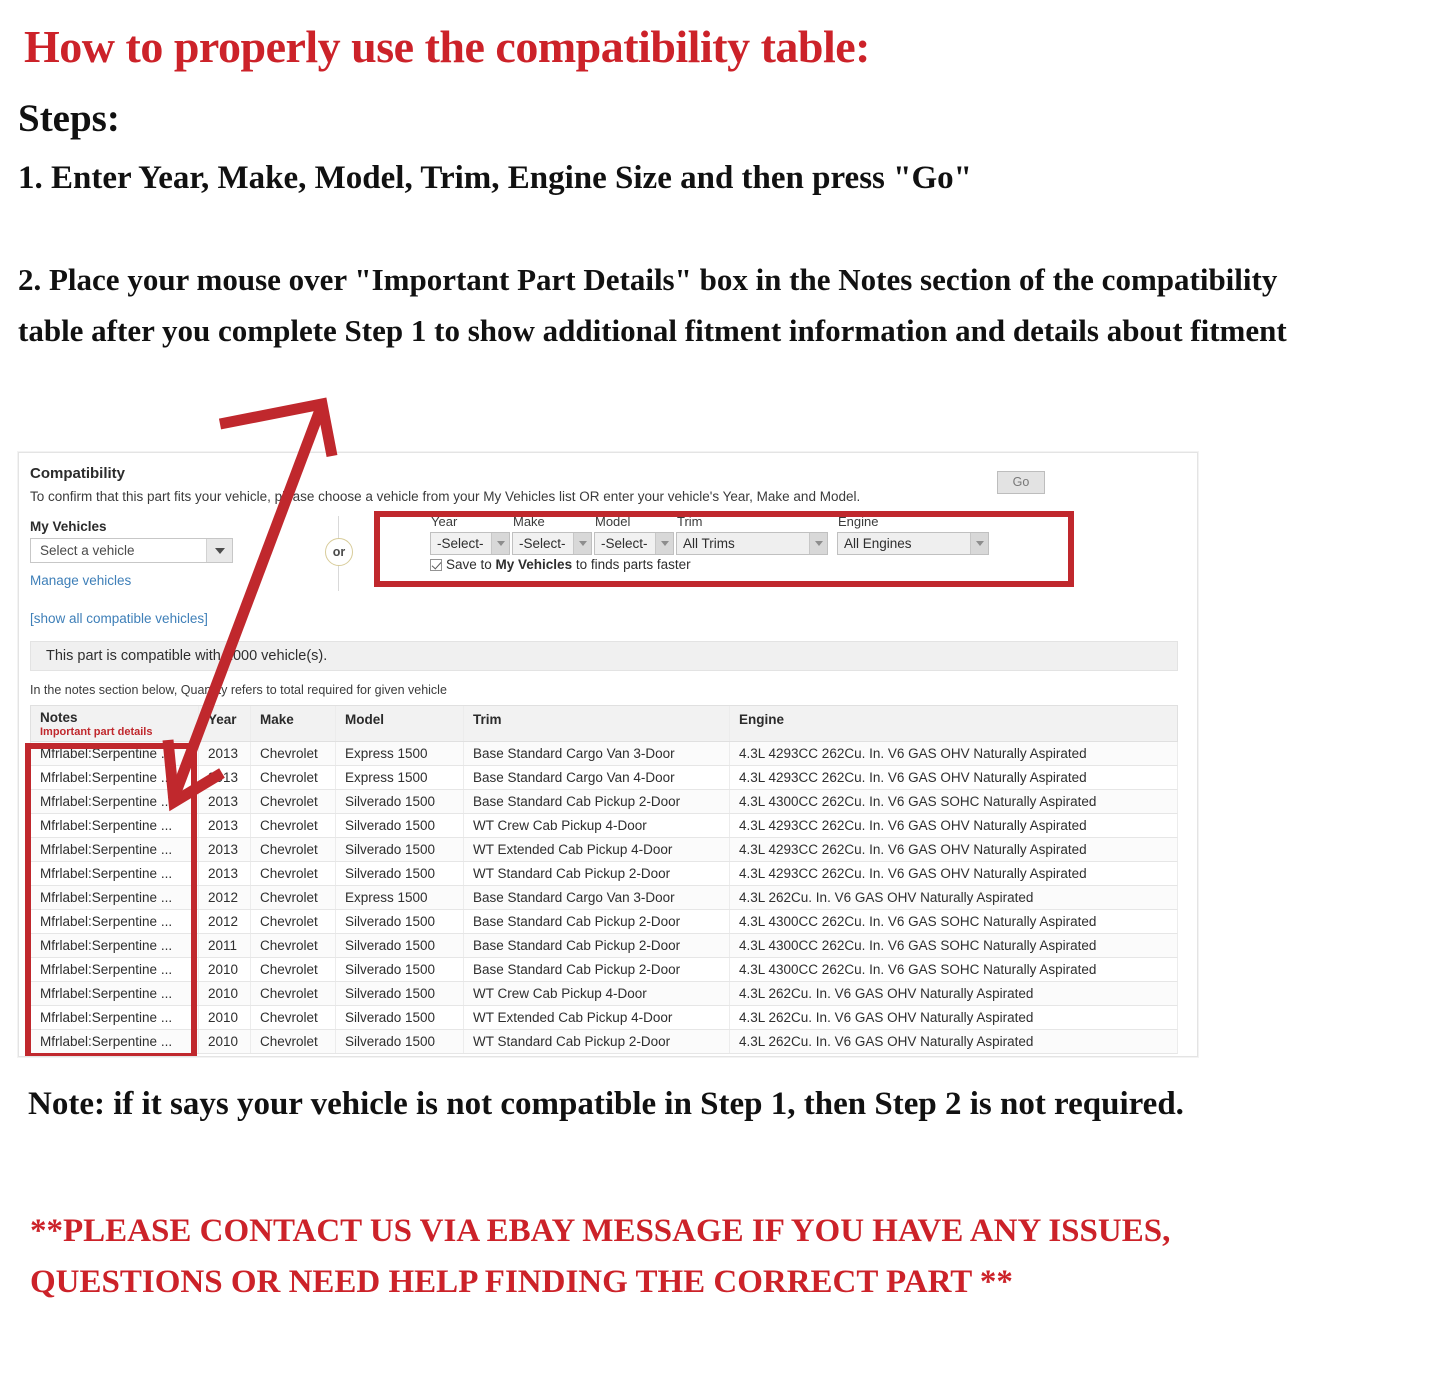 The height and width of the screenshot is (1393, 1445). What do you see at coordinates (225, 723) in the screenshot?
I see `column-header-year: Year` at bounding box center [225, 723].